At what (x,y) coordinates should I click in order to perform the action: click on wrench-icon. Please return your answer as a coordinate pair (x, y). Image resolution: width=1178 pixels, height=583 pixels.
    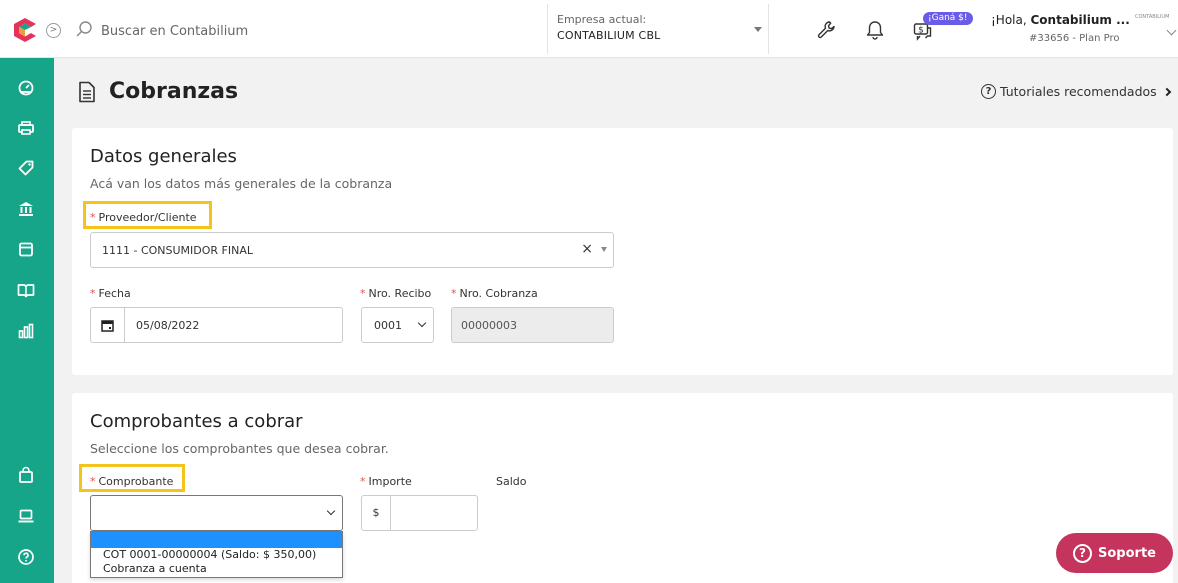
    Looking at the image, I should click on (826, 30).